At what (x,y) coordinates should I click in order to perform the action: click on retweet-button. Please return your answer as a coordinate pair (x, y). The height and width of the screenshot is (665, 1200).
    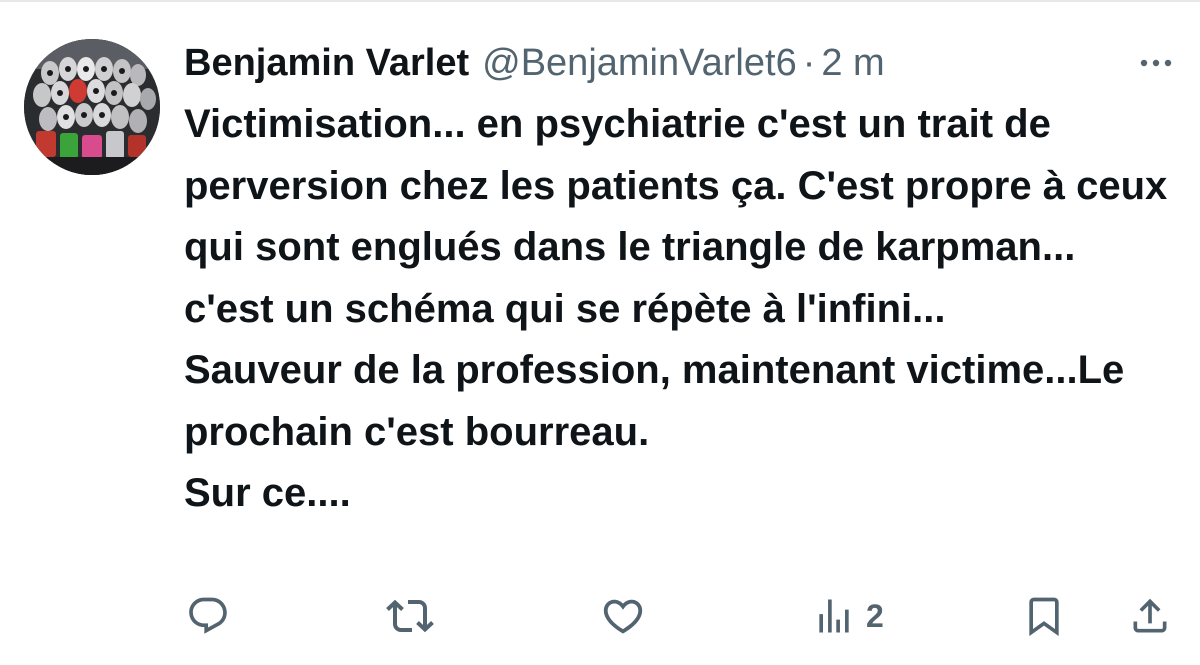
    Looking at the image, I should click on (410, 616).